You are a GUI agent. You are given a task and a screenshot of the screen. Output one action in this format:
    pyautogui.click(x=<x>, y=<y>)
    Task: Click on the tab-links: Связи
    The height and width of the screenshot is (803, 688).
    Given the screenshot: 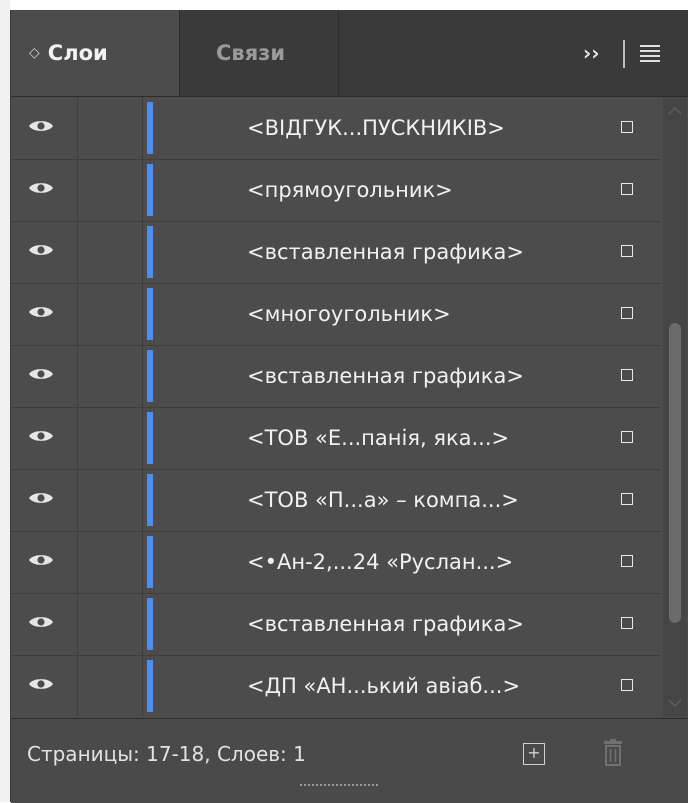 What is the action you would take?
    pyautogui.click(x=259, y=53)
    